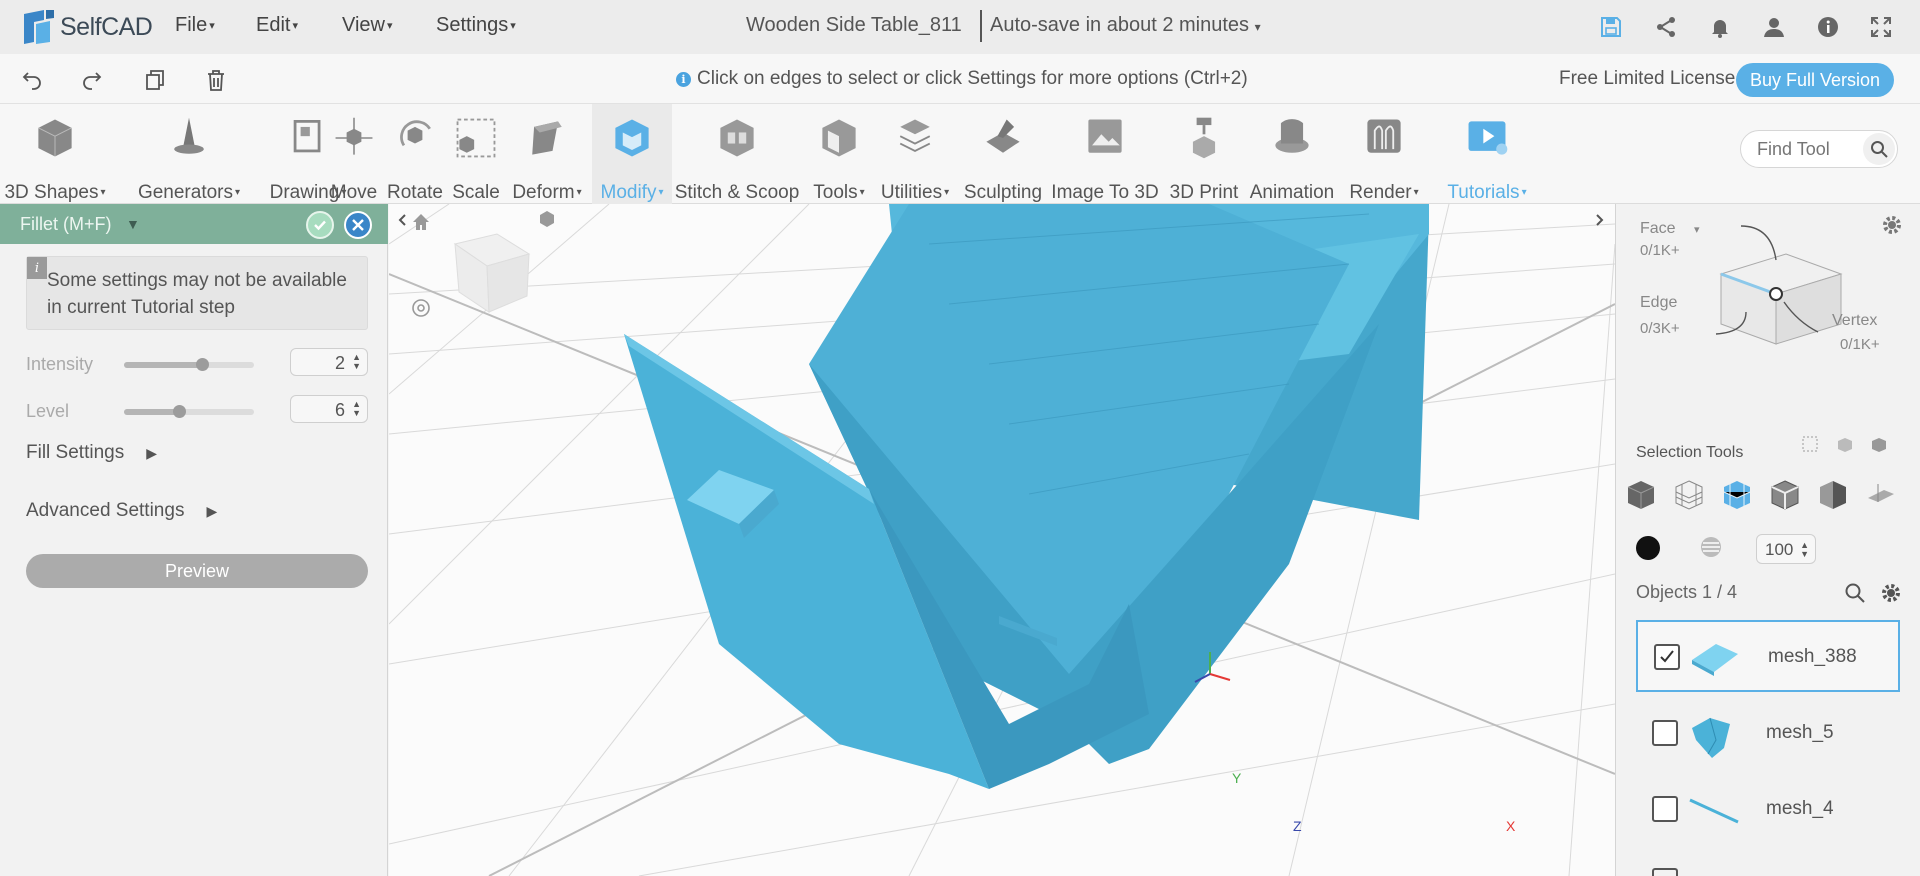 This screenshot has height=876, width=1920. Describe the element at coordinates (1125, 25) in the screenshot. I see `autosave-status: Auto-save in about 2 minutes ▾` at that location.